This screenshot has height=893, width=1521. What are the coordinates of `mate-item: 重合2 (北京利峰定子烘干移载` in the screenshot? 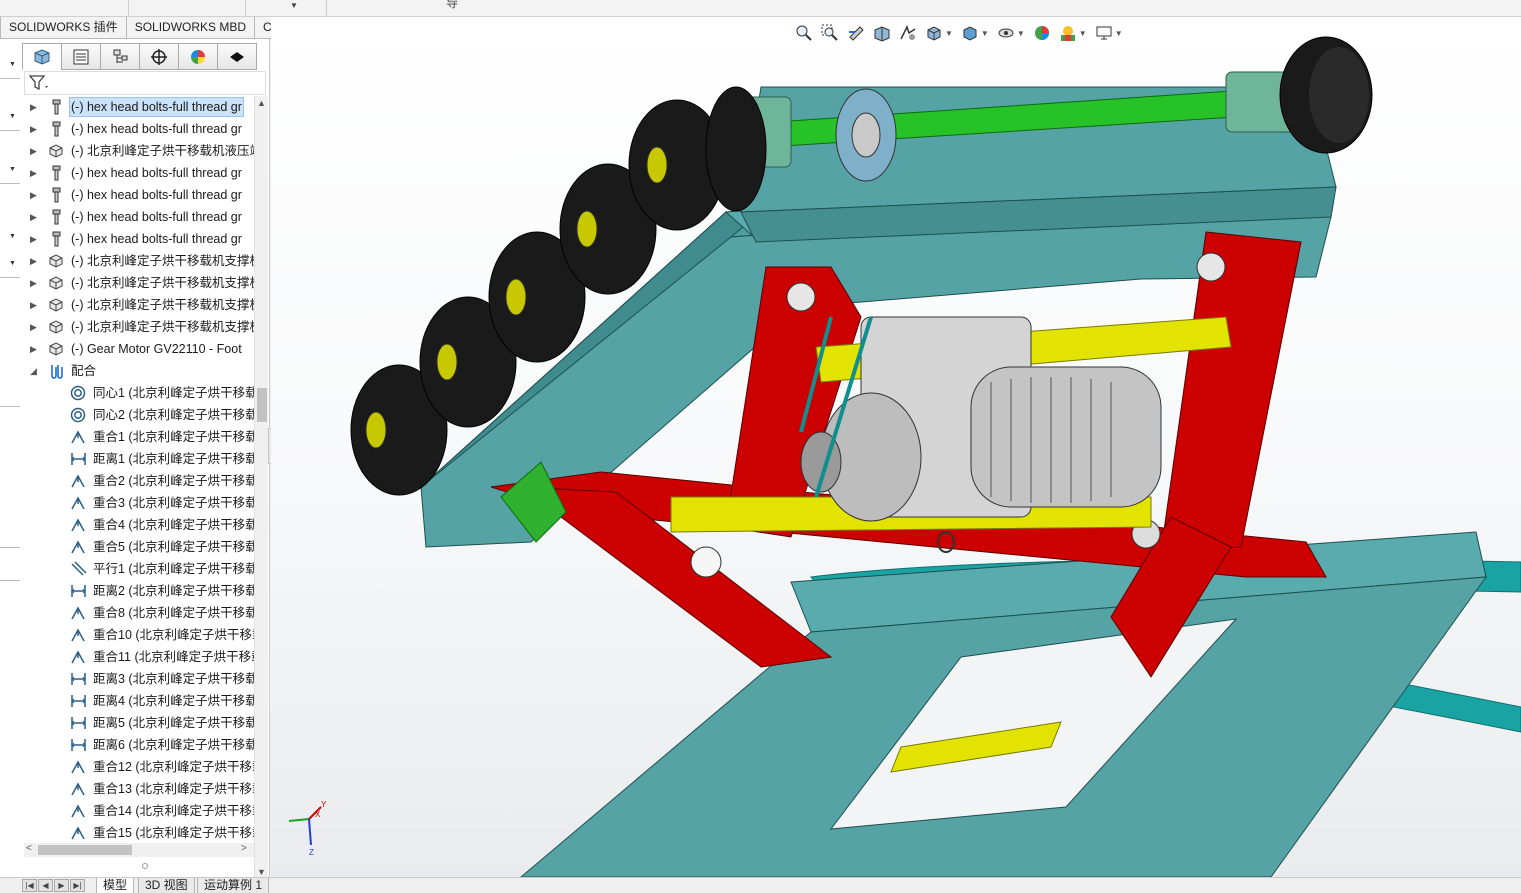 It's located at (139, 481).